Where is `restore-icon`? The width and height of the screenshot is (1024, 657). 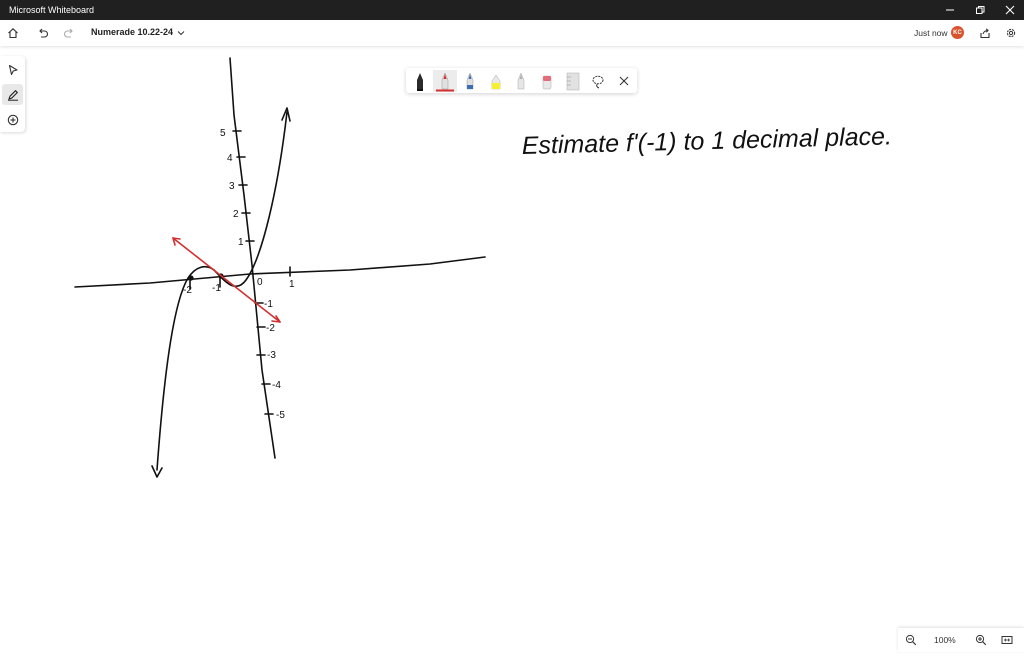 restore-icon is located at coordinates (980, 10).